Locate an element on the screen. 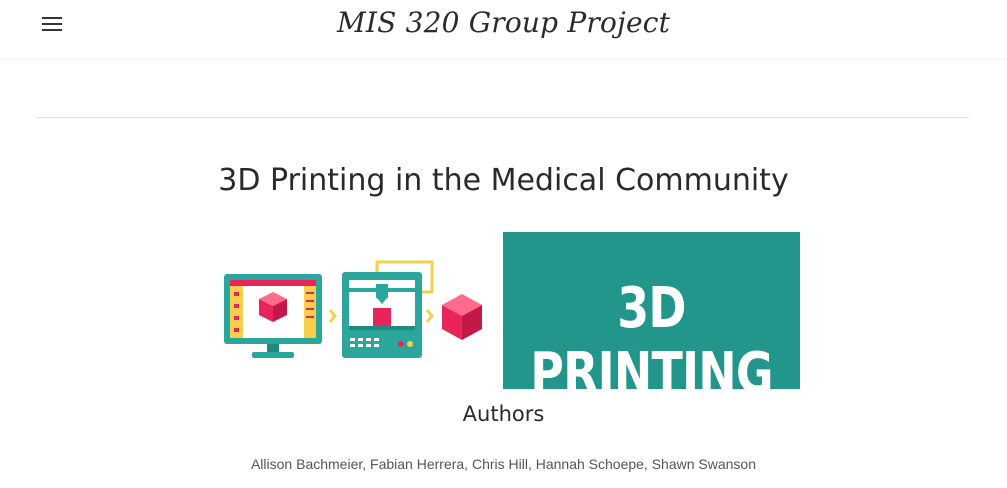 The height and width of the screenshot is (488, 1007). site-title: MIS 320 Group Project is located at coordinates (503, 22).